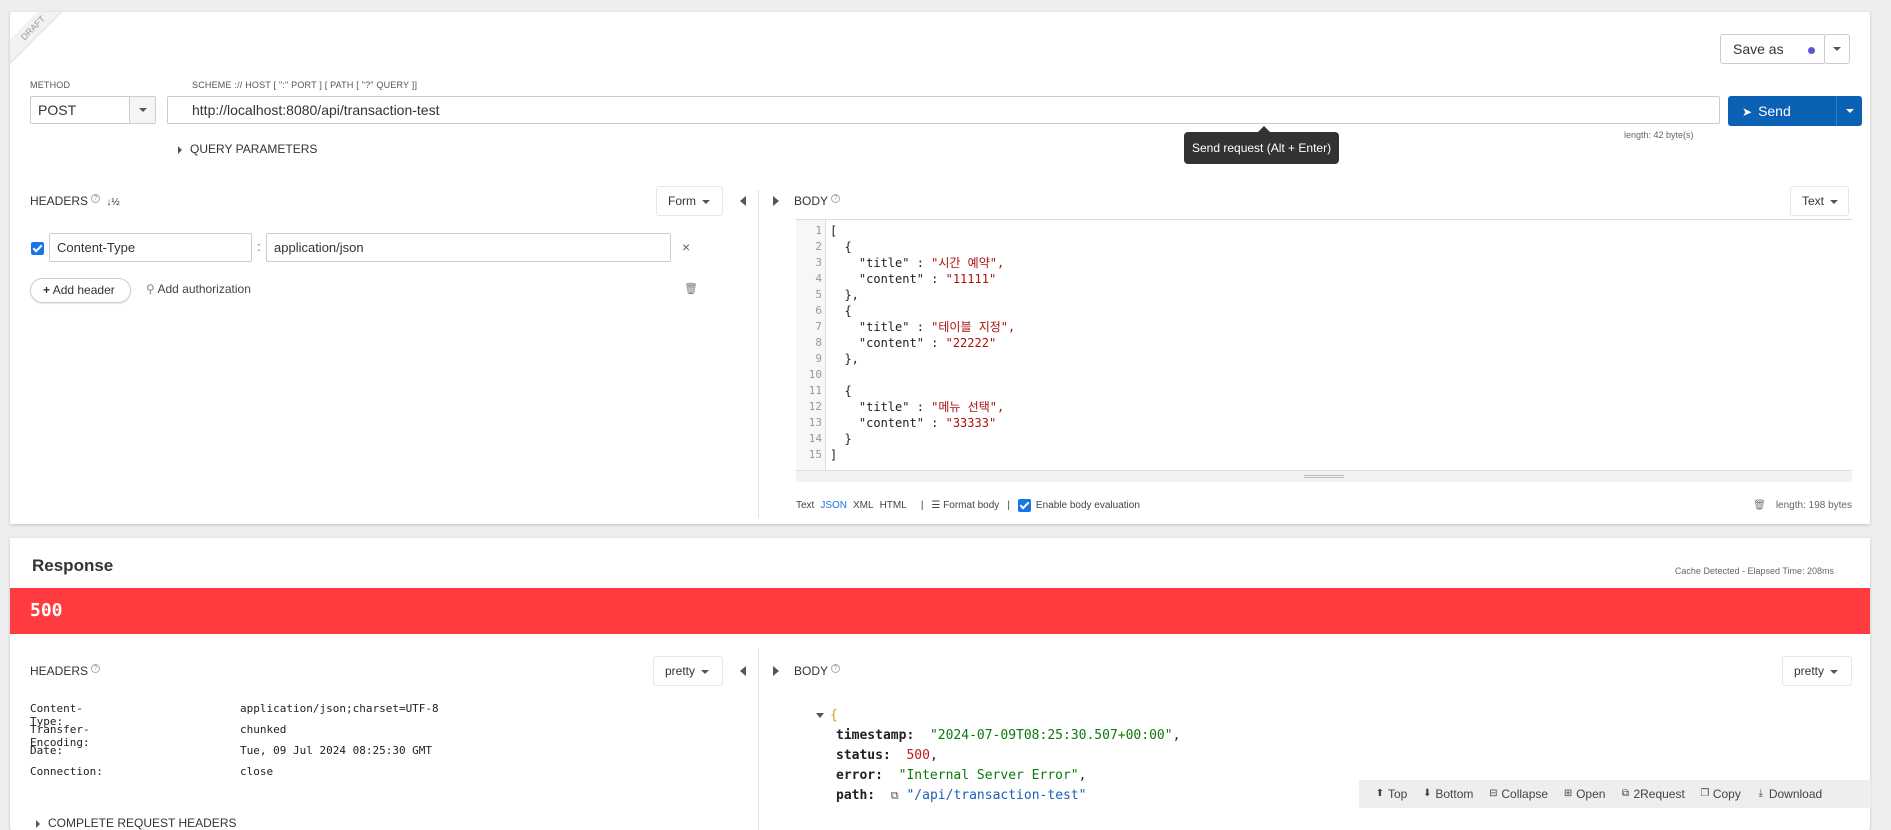  Describe the element at coordinates (65, 671) in the screenshot. I see `response-headers-title: HEADERS?` at that location.